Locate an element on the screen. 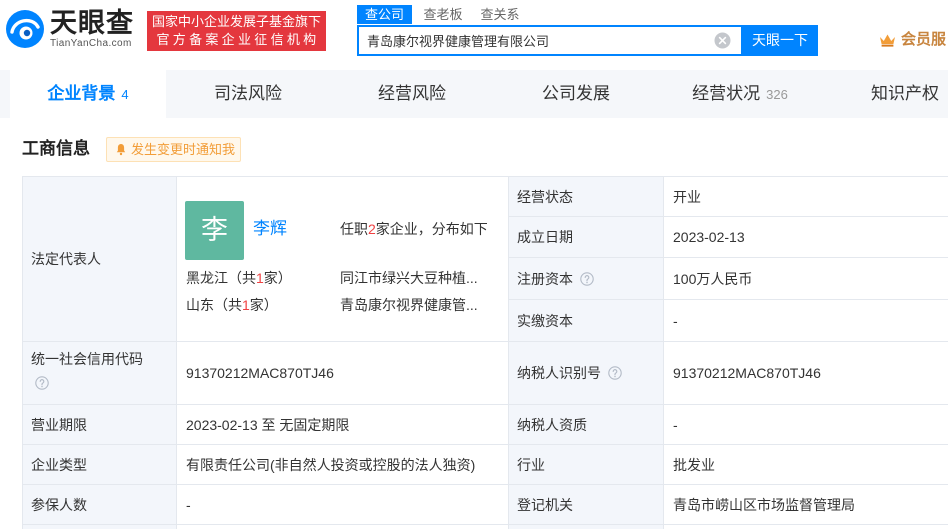 The image size is (948, 529). table-row: 参保人数 - 登记机关 青岛市崂山区市场监督管理局 is located at coordinates (485, 504).